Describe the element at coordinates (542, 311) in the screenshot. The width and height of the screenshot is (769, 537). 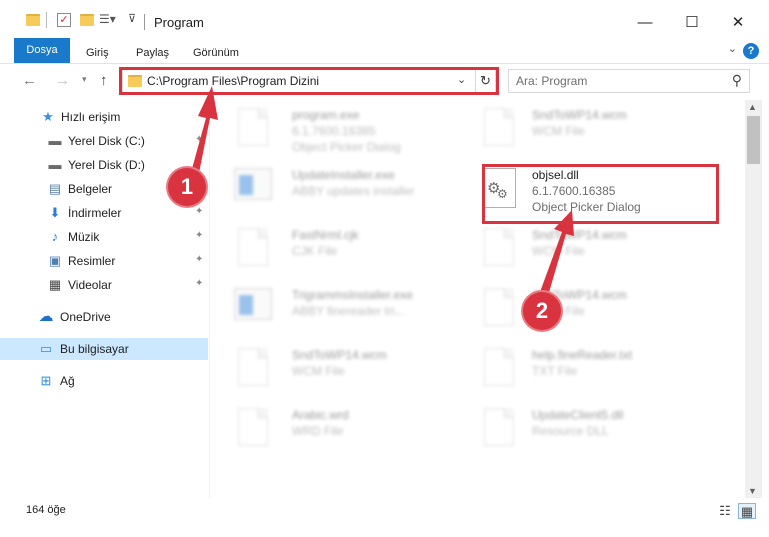
I see `step-2-badge: 2` at that location.